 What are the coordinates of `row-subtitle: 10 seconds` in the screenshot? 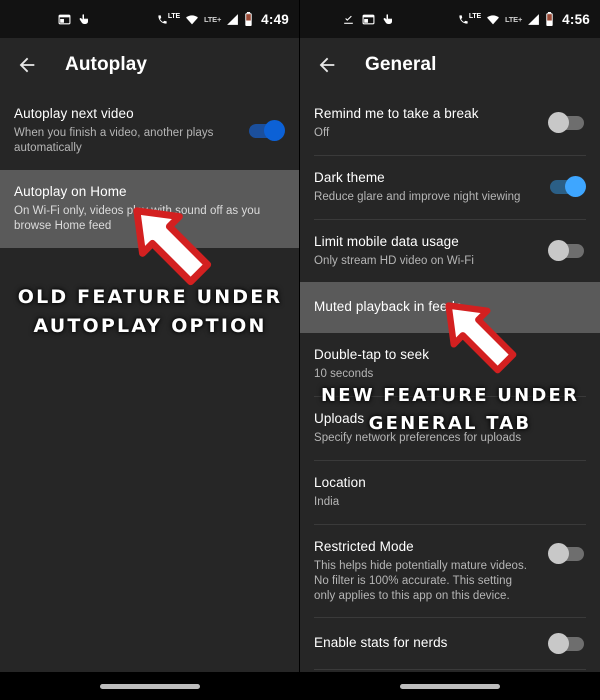 It's located at (344, 374).